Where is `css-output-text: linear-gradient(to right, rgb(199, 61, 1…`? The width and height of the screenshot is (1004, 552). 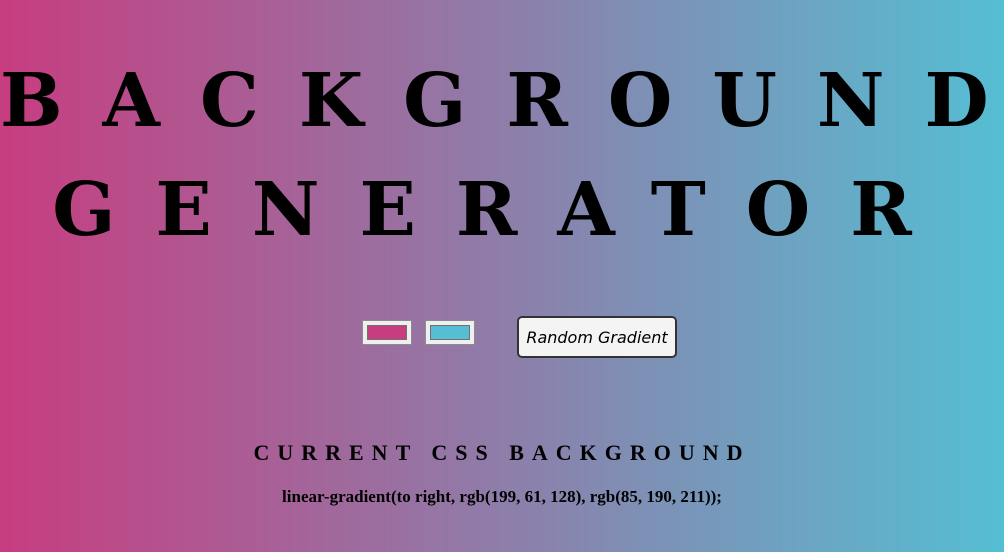 css-output-text: linear-gradient(to right, rgb(199, 61, 1… is located at coordinates (502, 496).